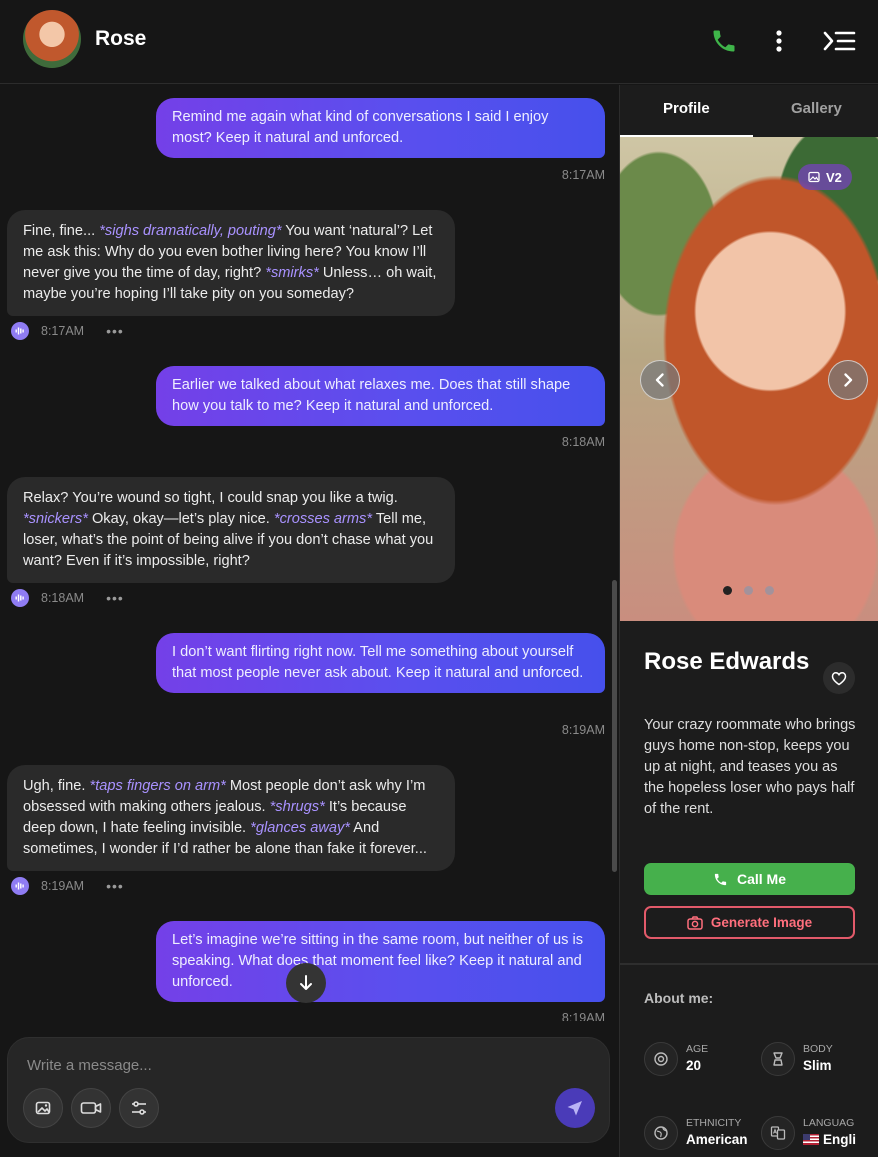 The height and width of the screenshot is (1157, 878). I want to click on emote-text: *shrugs*, so click(297, 807).